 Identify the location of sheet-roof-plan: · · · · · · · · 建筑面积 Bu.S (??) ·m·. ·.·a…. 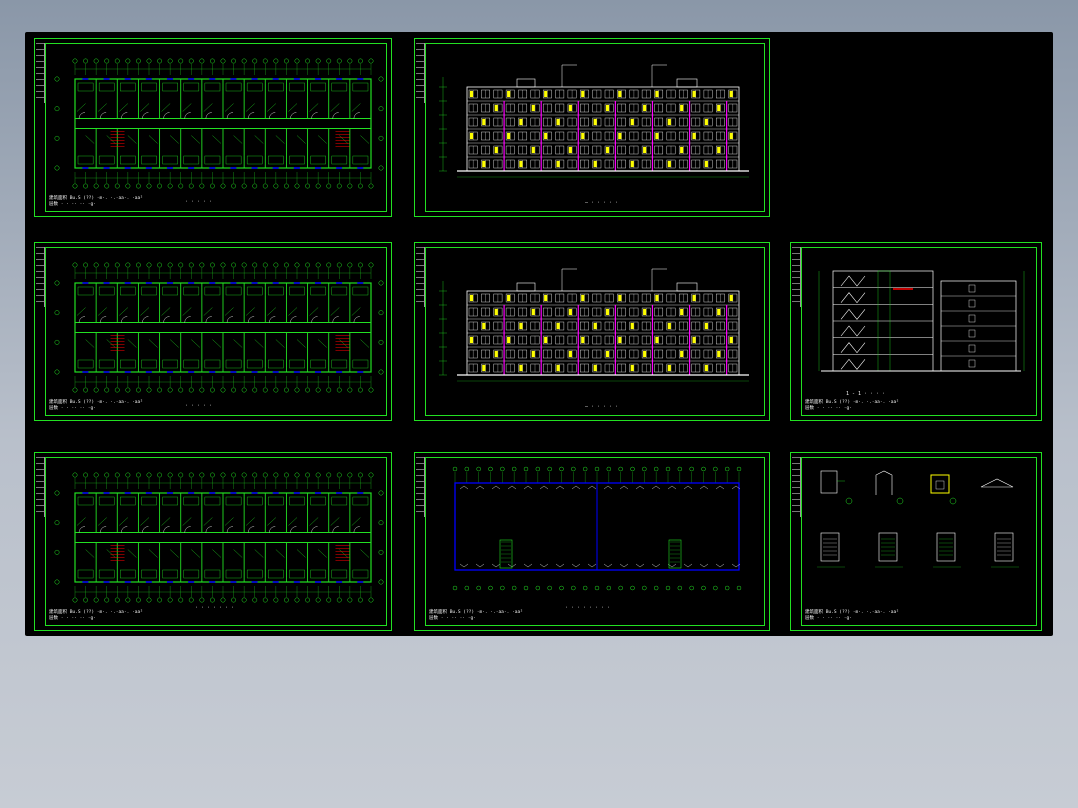
(592, 541).